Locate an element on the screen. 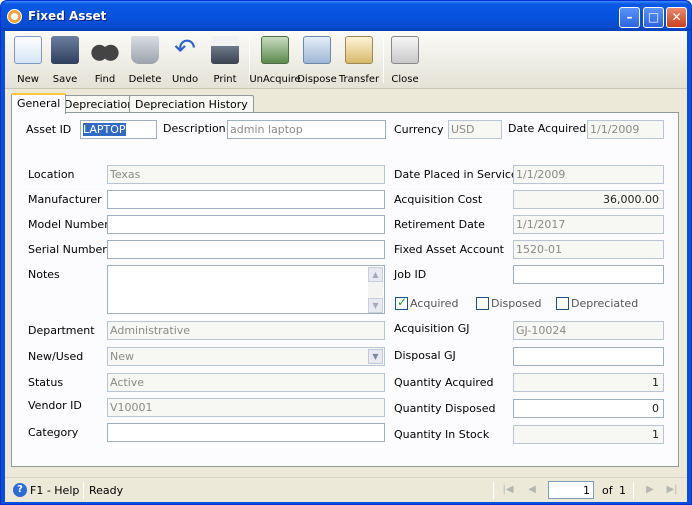 This screenshot has height=505, width=692. acquisition-cost-label: Acquisition Cost is located at coordinates (438, 199).